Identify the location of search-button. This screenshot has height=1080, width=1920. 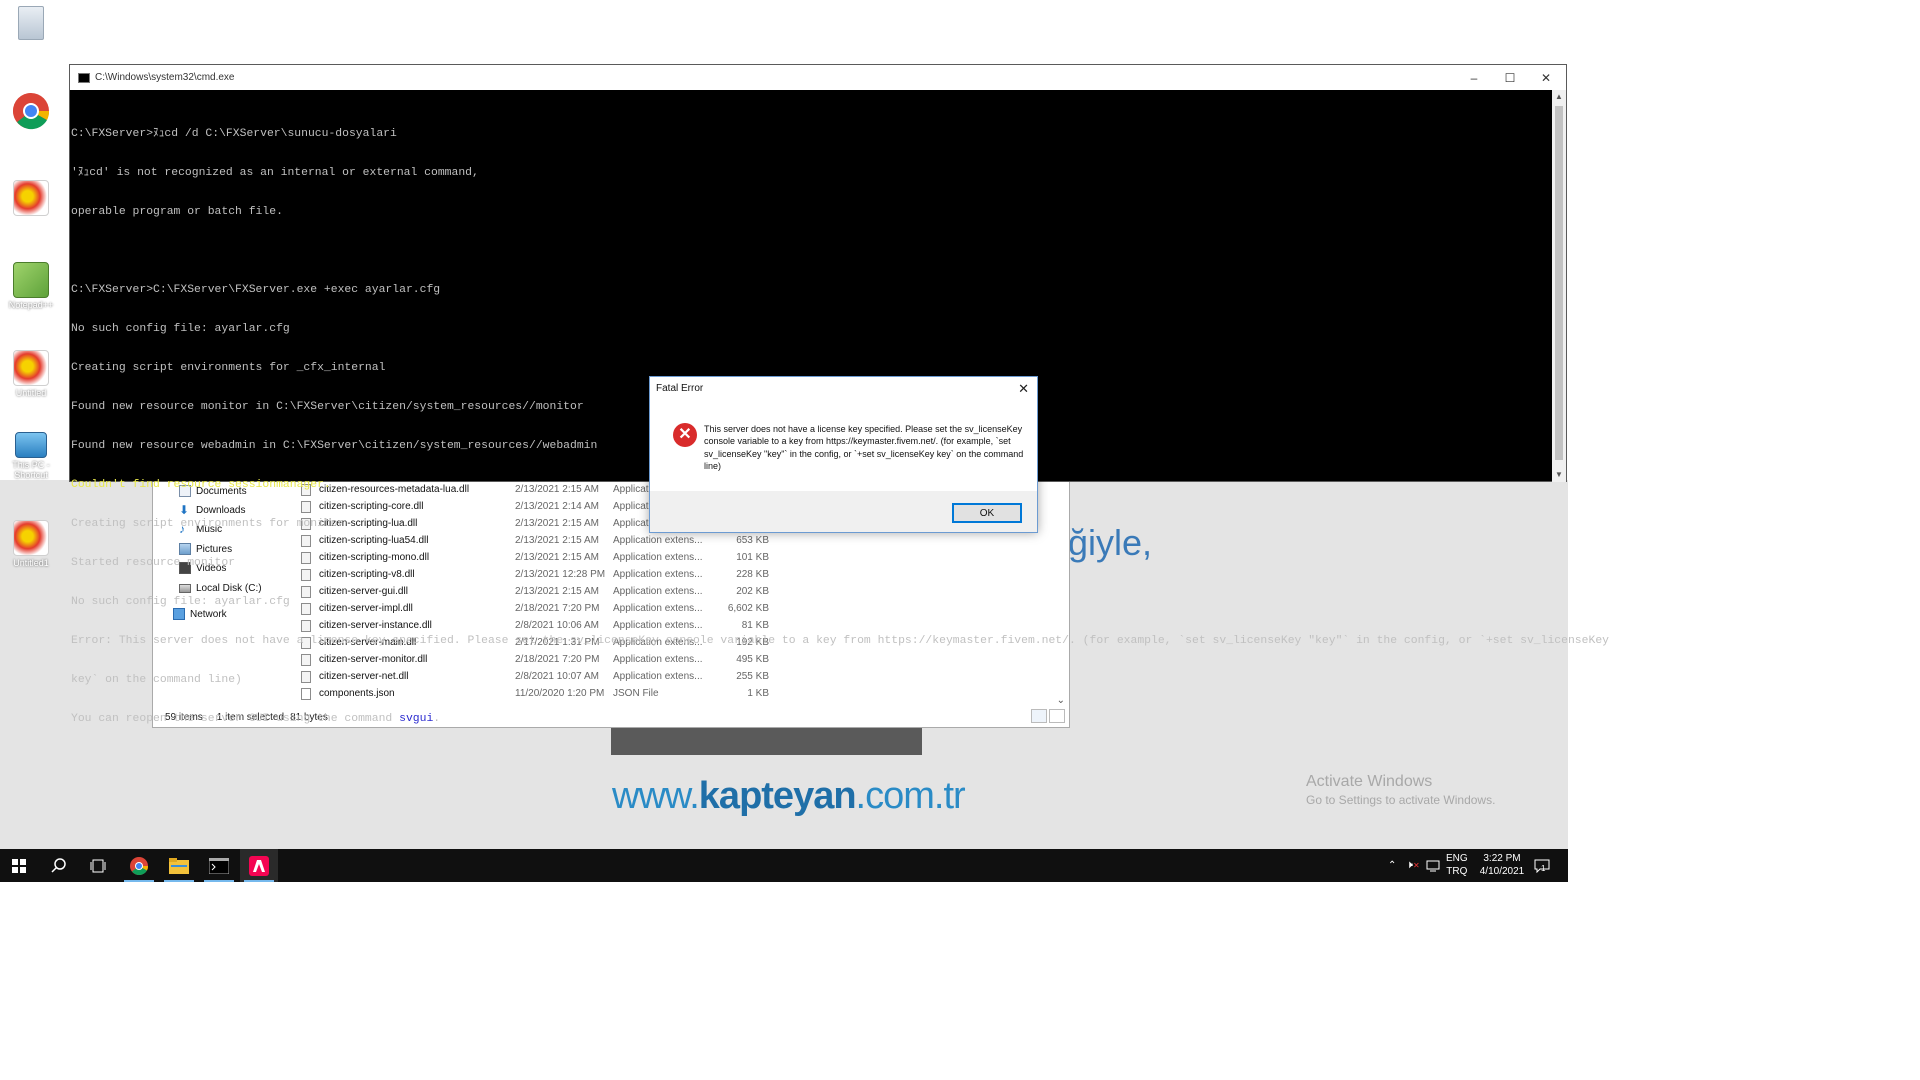
(59, 865).